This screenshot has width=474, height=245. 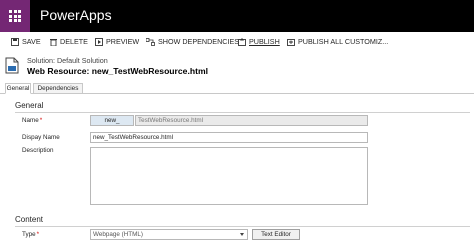 I want to click on publish-button: PUBLISH, so click(x=259, y=41).